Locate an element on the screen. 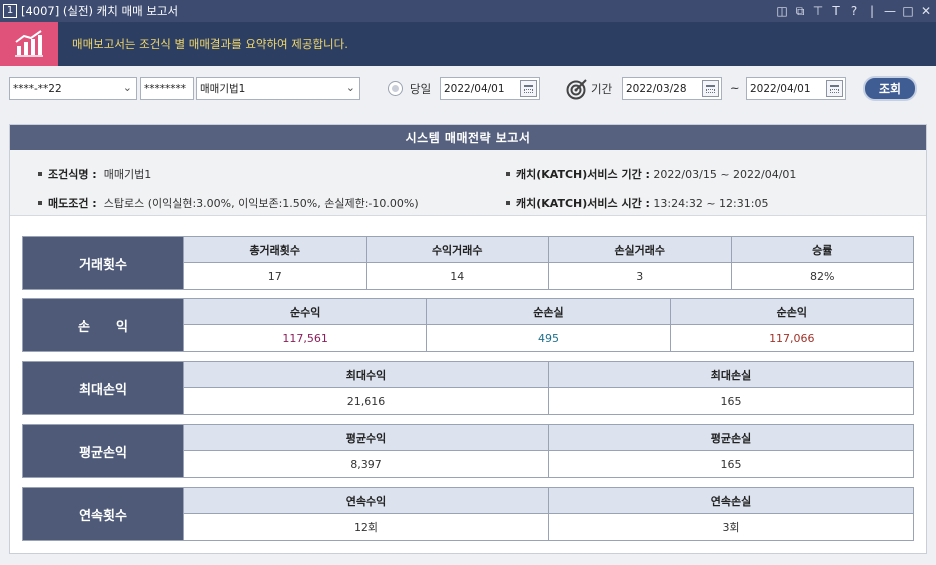 This screenshot has width=936, height=565. avg-pnl-group: 평균손익 평균수익 8,397 평균손실 165 is located at coordinates (468, 451).